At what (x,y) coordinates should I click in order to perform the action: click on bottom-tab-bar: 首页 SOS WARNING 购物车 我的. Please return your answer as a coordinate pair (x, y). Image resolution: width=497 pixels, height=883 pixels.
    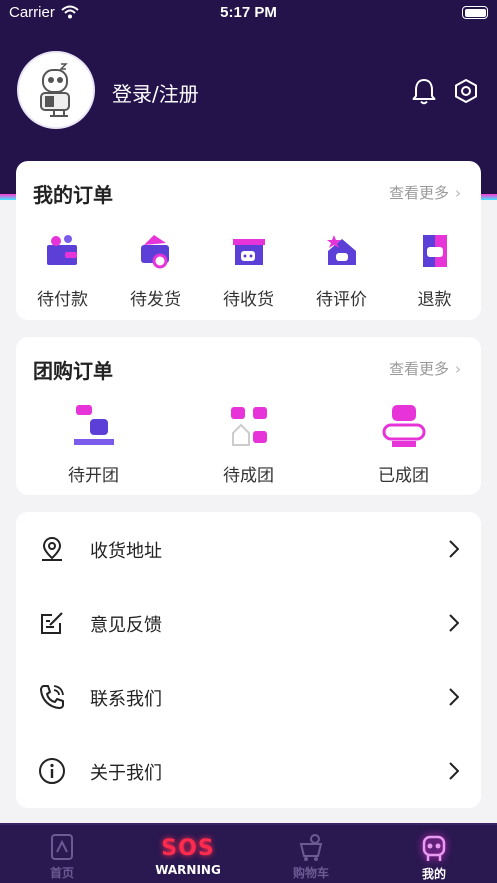
    Looking at the image, I should click on (248, 853).